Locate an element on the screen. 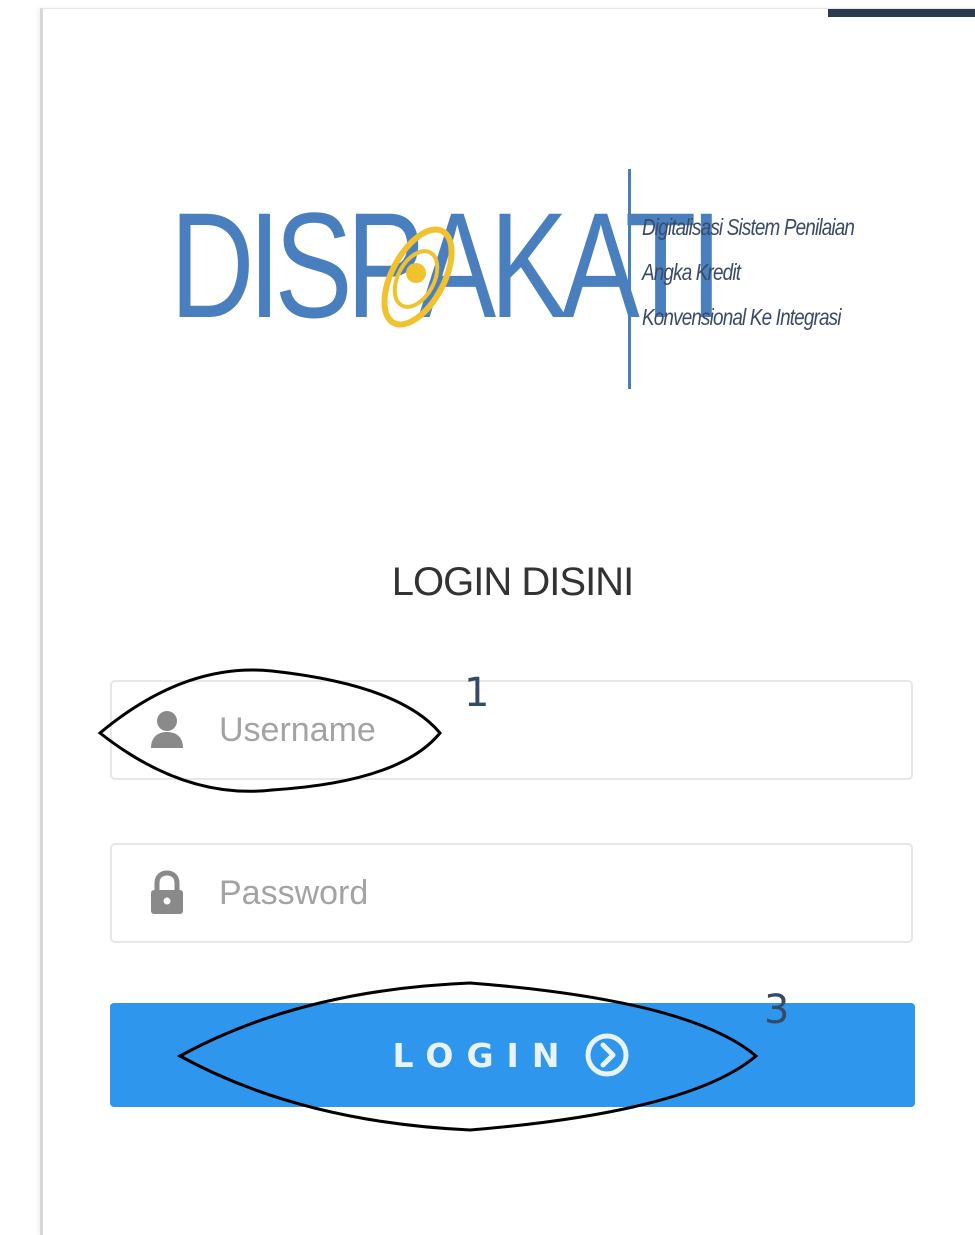 The image size is (975, 1235). login-button: LOGIN is located at coordinates (512, 1055).